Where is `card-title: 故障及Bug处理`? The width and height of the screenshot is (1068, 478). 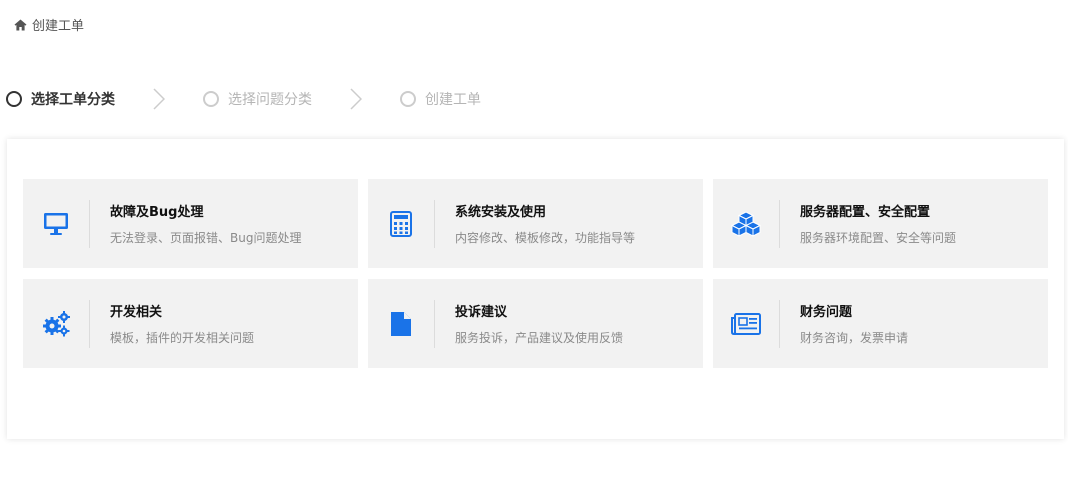 card-title: 故障及Bug处理 is located at coordinates (157, 212).